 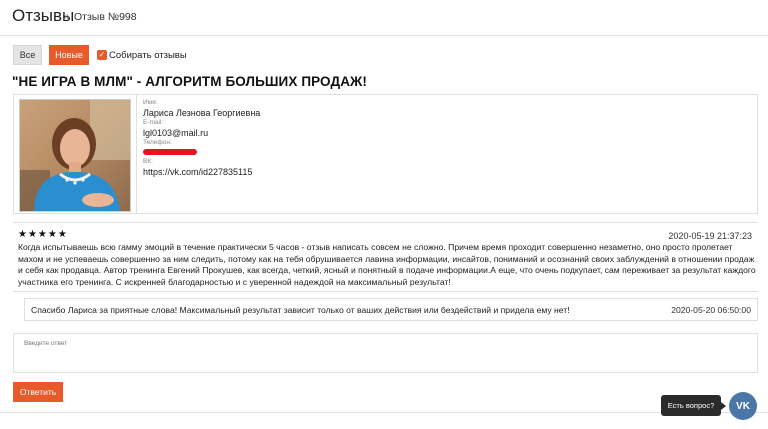 What do you see at coordinates (710, 236) in the screenshot?
I see `review-date: 2020-05-19 21:37:23` at bounding box center [710, 236].